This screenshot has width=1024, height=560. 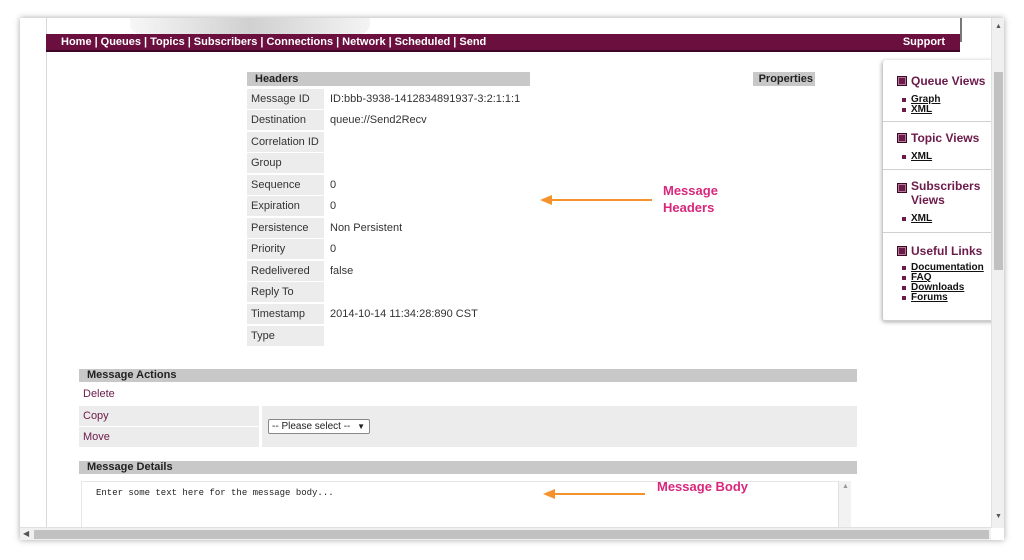 What do you see at coordinates (96, 437) in the screenshot?
I see `move-link: Move` at bounding box center [96, 437].